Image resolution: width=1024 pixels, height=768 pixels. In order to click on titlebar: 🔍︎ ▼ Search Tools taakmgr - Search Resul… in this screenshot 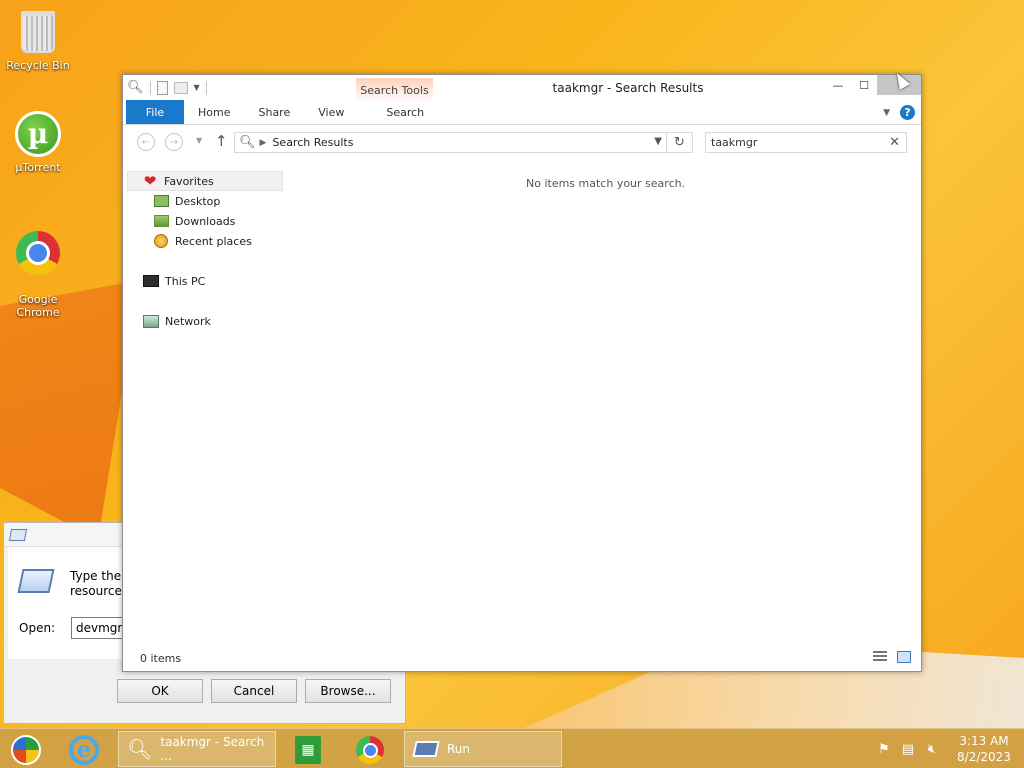, I will do `click(522, 98)`.